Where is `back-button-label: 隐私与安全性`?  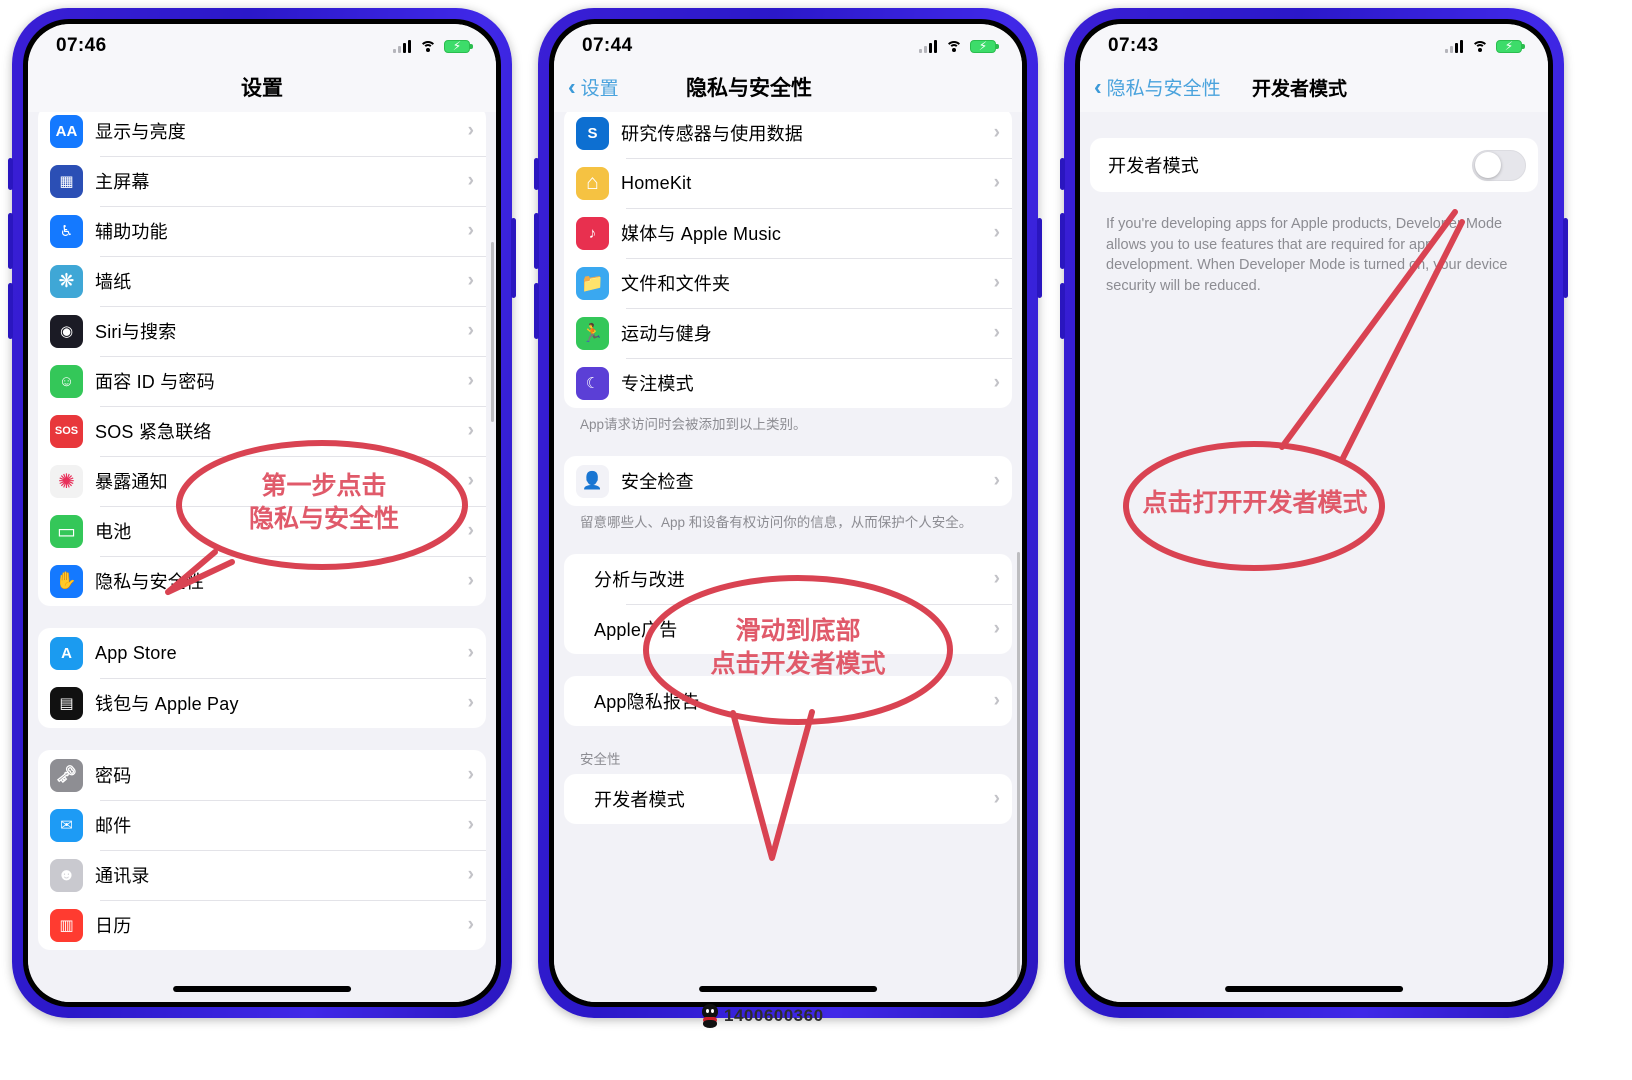 back-button-label: 隐私与安全性 is located at coordinates (1163, 89).